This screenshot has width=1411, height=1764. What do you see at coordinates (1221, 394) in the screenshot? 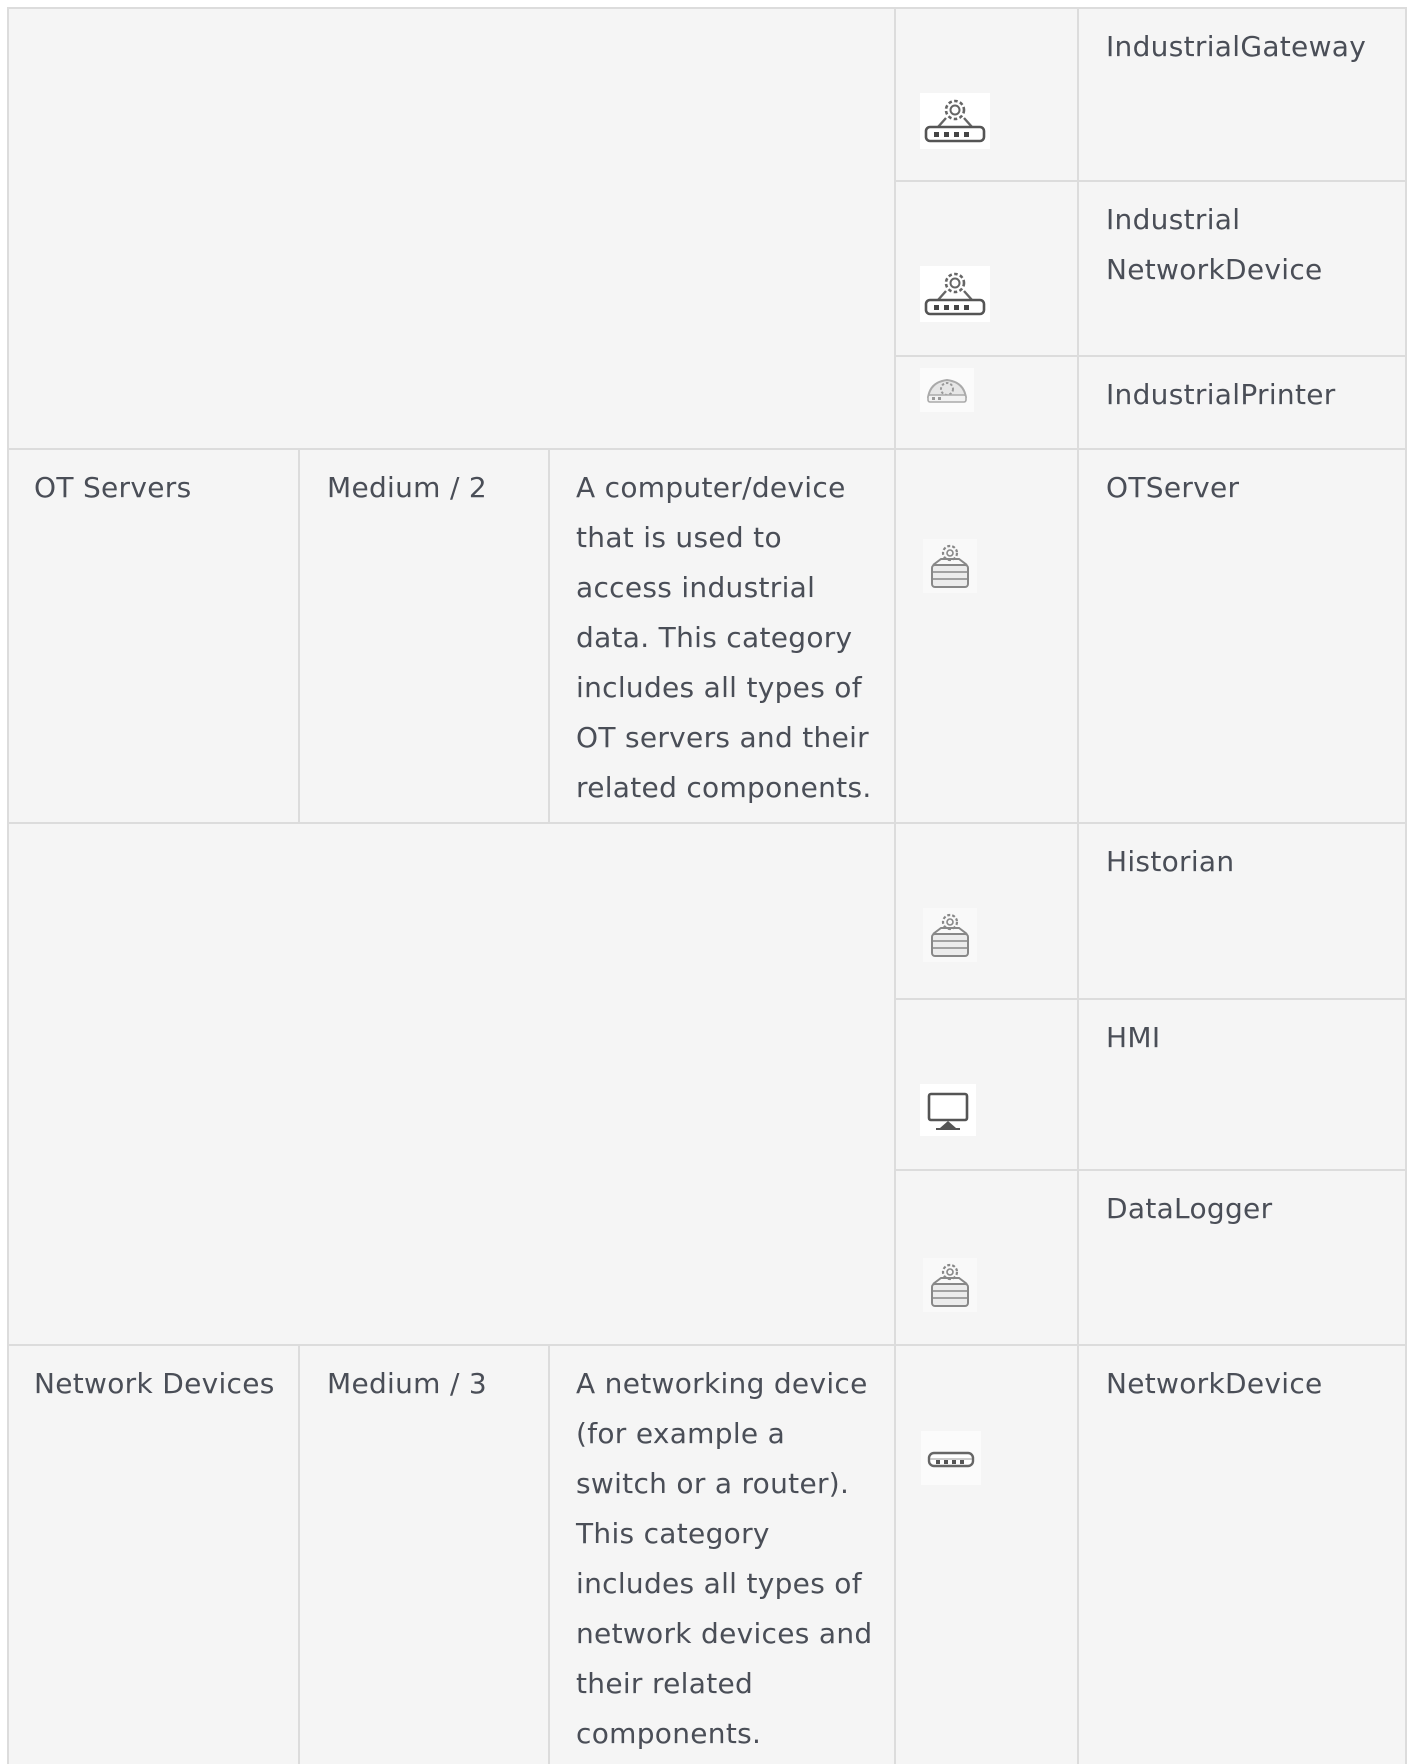
I see `device-type-name: IndustrialPrinter` at bounding box center [1221, 394].